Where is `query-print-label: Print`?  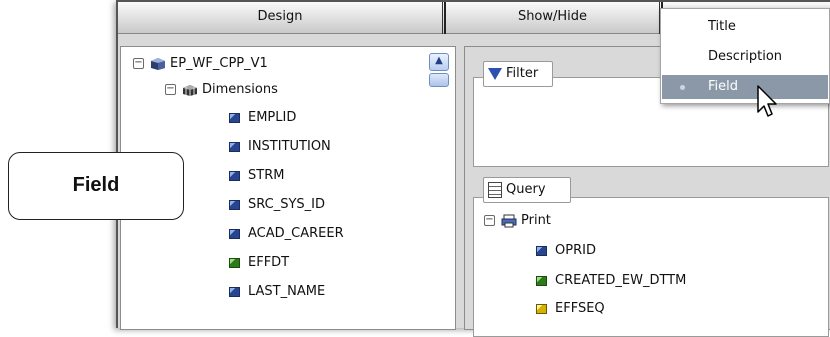 query-print-label: Print is located at coordinates (536, 220).